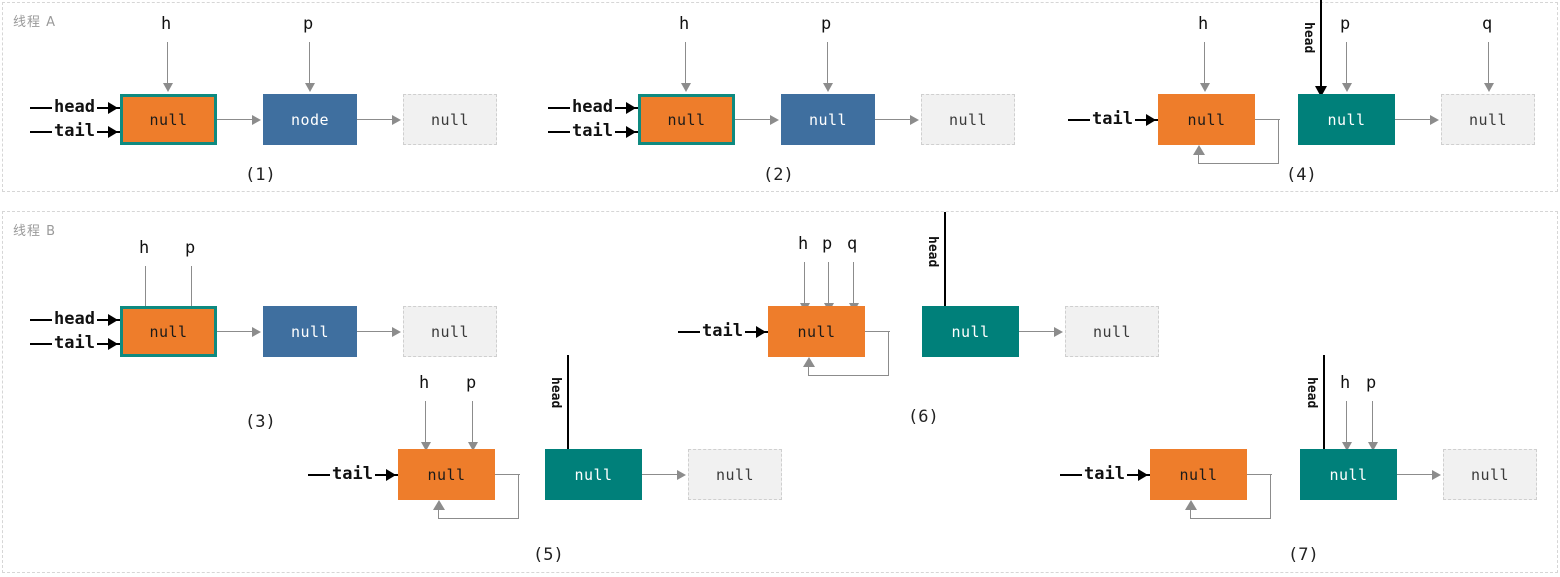  I want to click on head-pointer-arrowhead, so click(631, 108).